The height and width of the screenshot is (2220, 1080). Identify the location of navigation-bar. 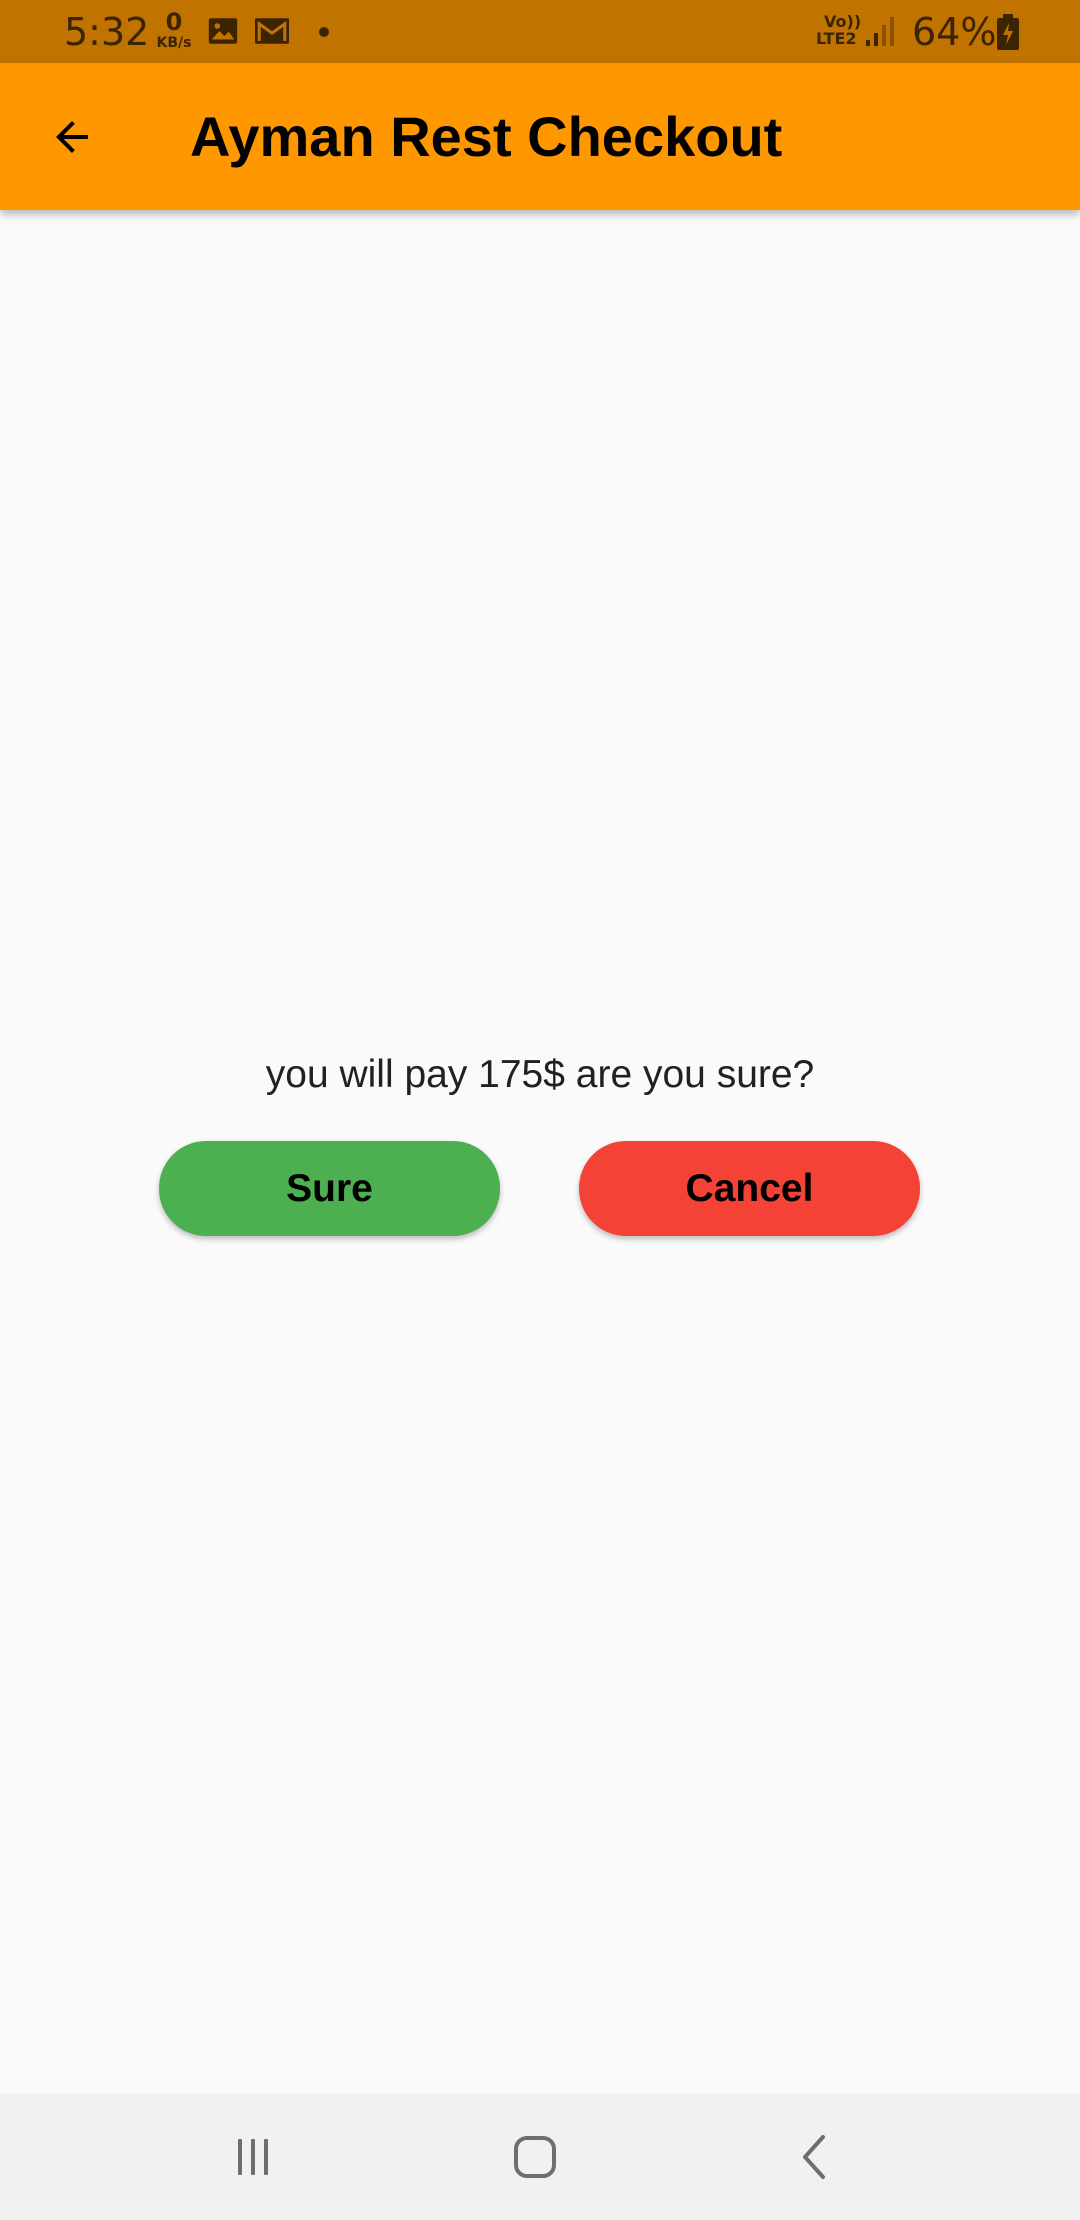
(540, 2156).